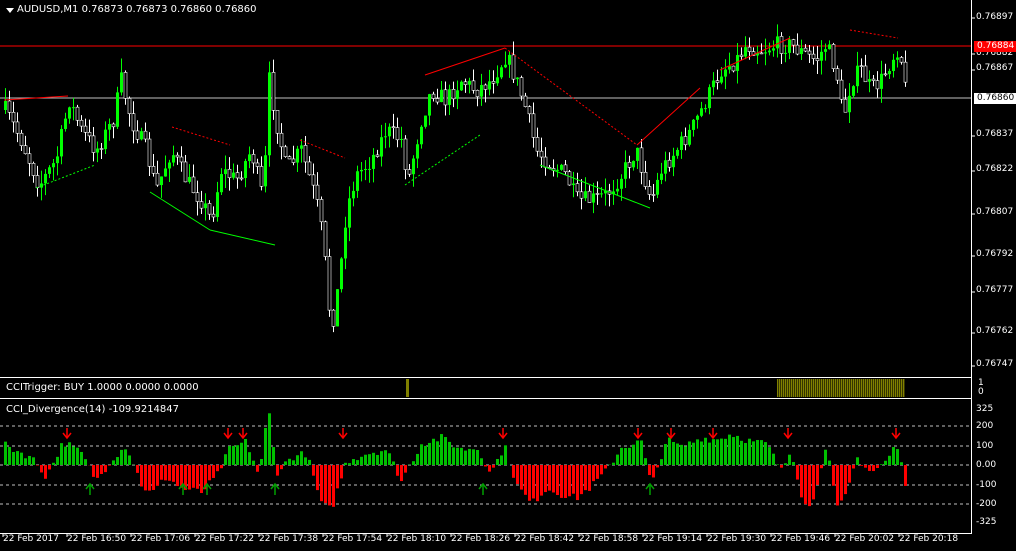  What do you see at coordinates (545, 539) in the screenshot?
I see `time-label: 22 Feb 18:42` at bounding box center [545, 539].